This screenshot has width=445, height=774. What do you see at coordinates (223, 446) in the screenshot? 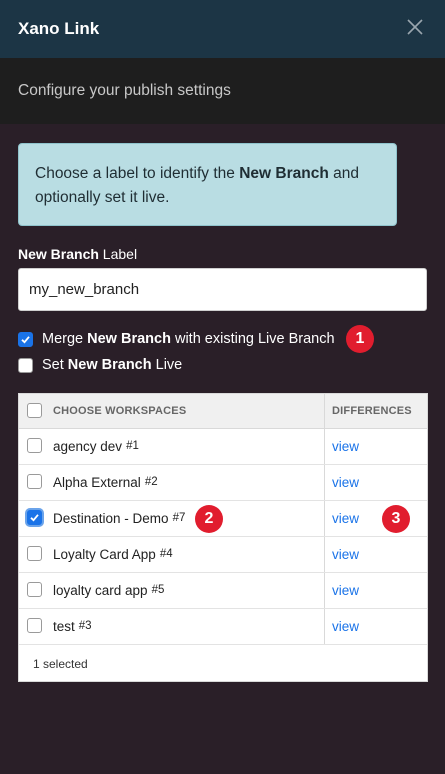
I see `table-row: agency dev #1 view` at bounding box center [223, 446].